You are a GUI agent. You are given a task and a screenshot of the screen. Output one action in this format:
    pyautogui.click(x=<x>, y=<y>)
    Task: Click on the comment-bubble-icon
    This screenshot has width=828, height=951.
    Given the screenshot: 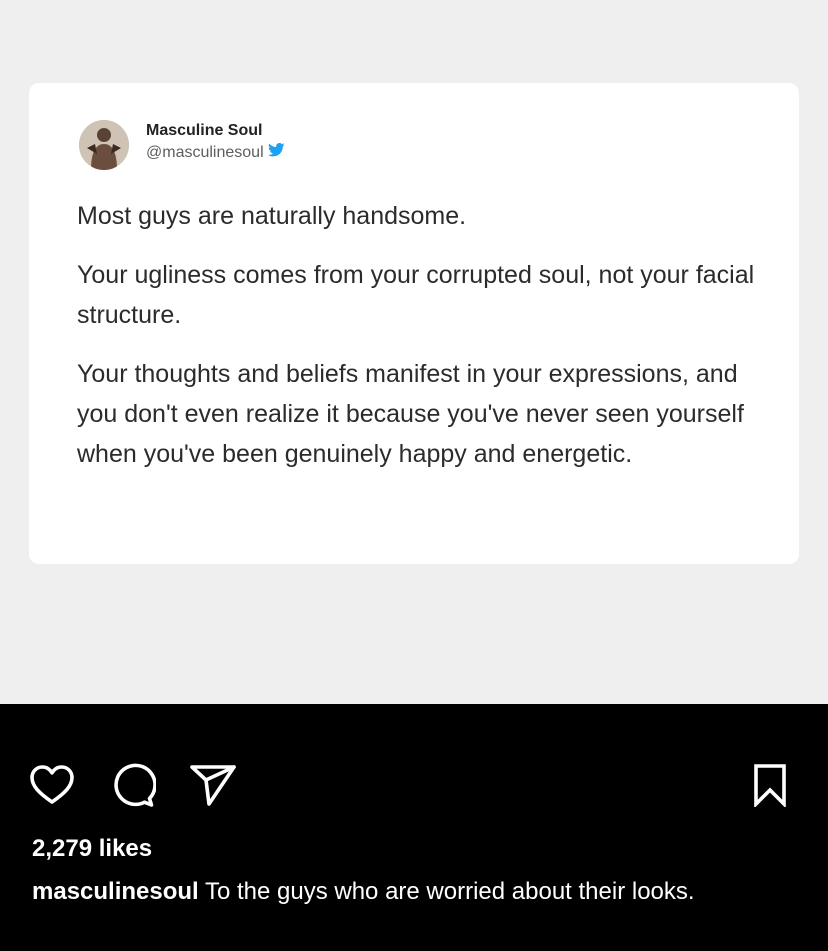 What is the action you would take?
    pyautogui.click(x=133, y=785)
    